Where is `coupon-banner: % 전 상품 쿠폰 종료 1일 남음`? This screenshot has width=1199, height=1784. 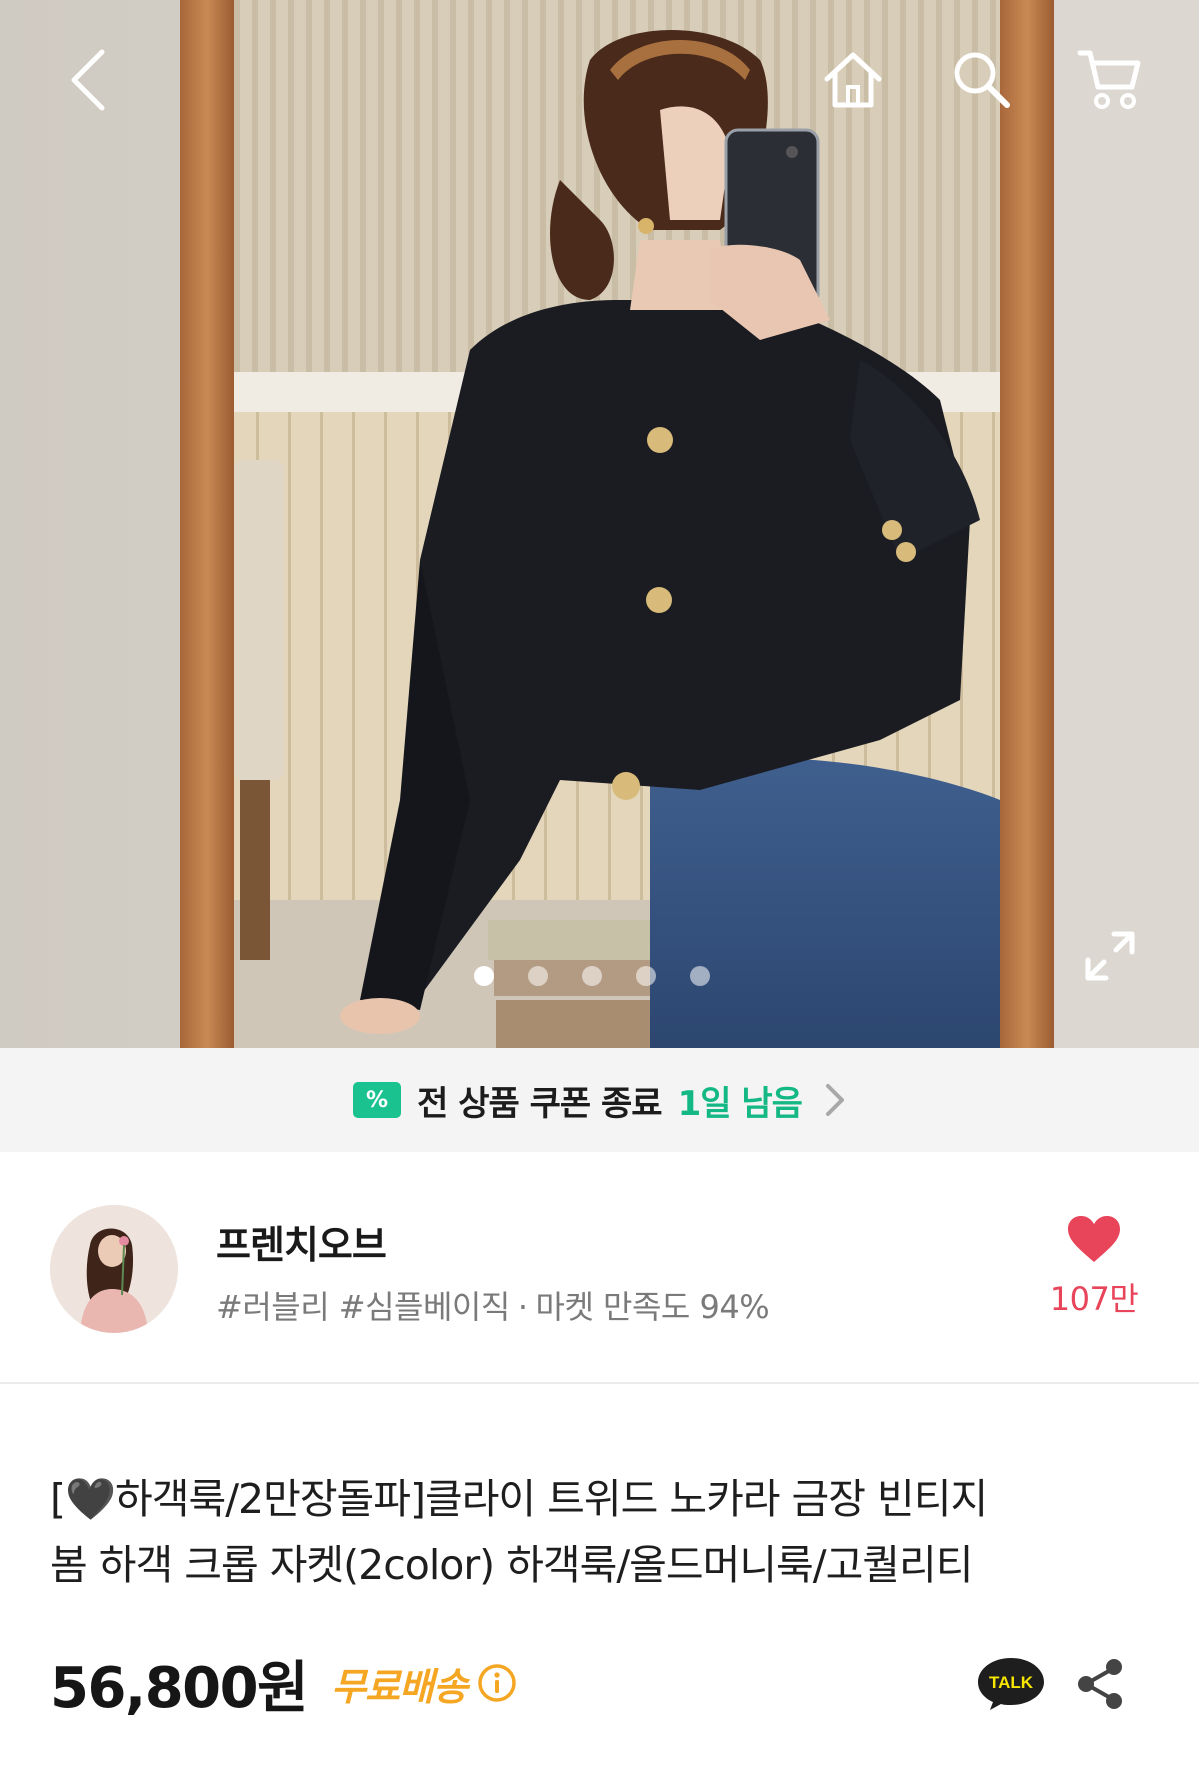
coupon-banner: % 전 상품 쿠폰 종료 1일 남음 is located at coordinates (599, 1100).